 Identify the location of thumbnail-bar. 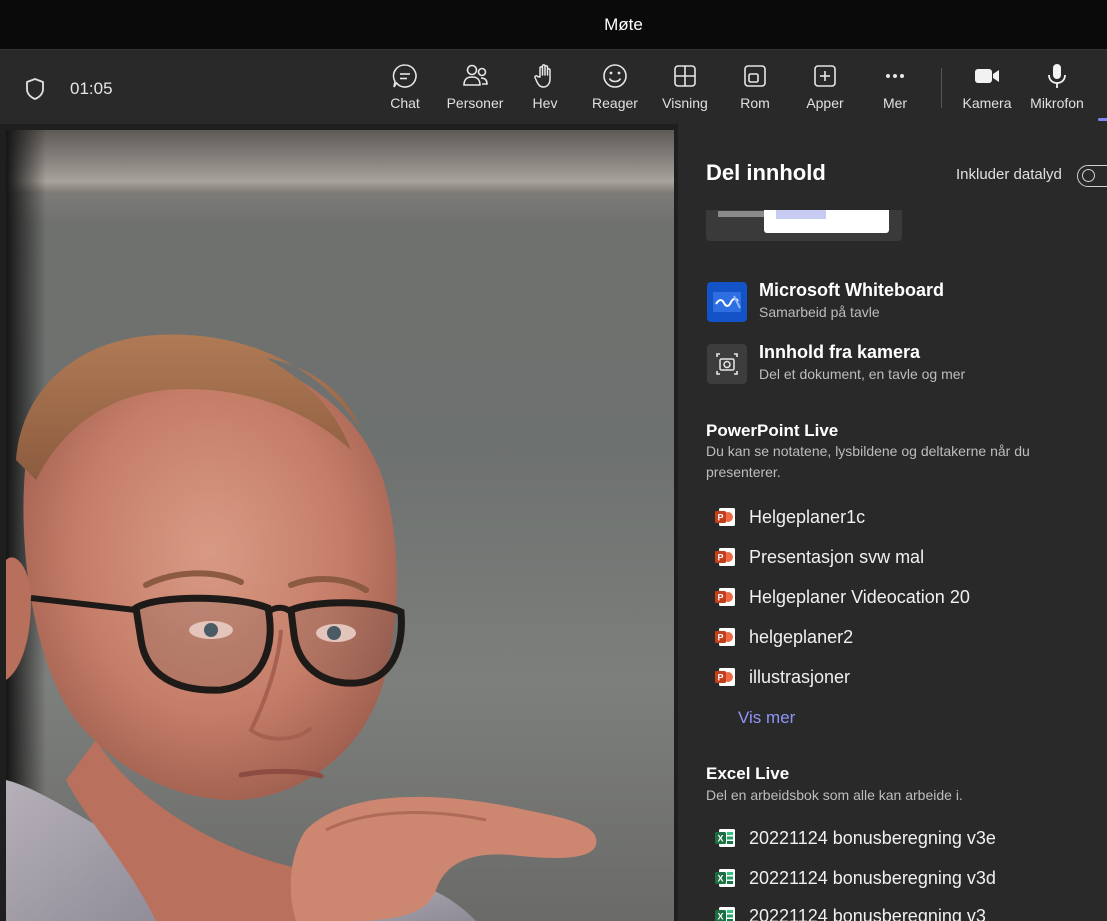
(743, 214).